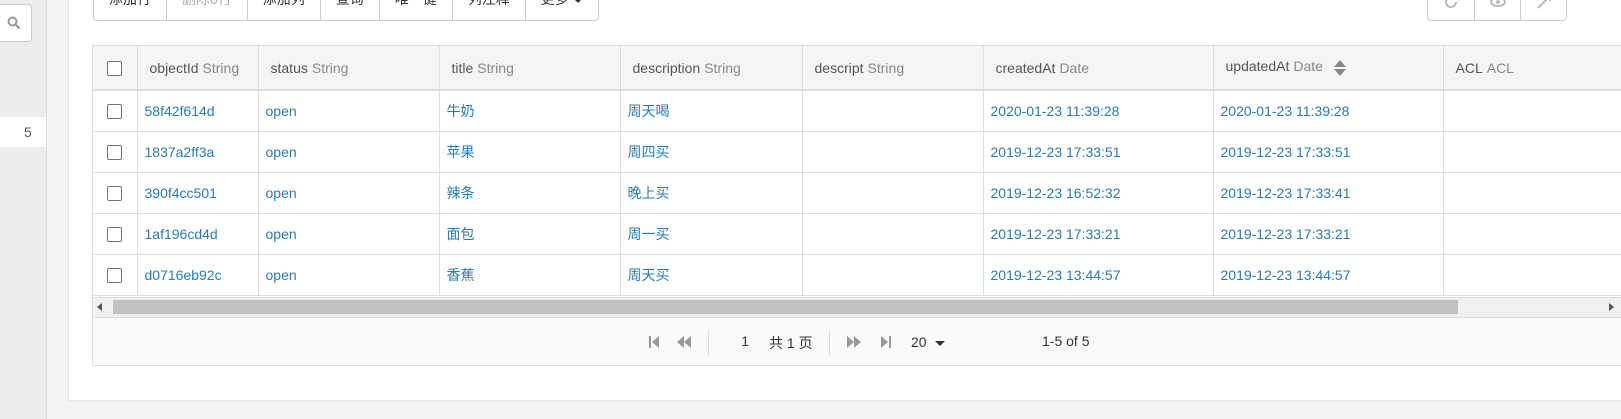 The image size is (1621, 419). Describe the element at coordinates (198, 193) in the screenshot. I see `object-id-cell: 390f4cc501` at that location.